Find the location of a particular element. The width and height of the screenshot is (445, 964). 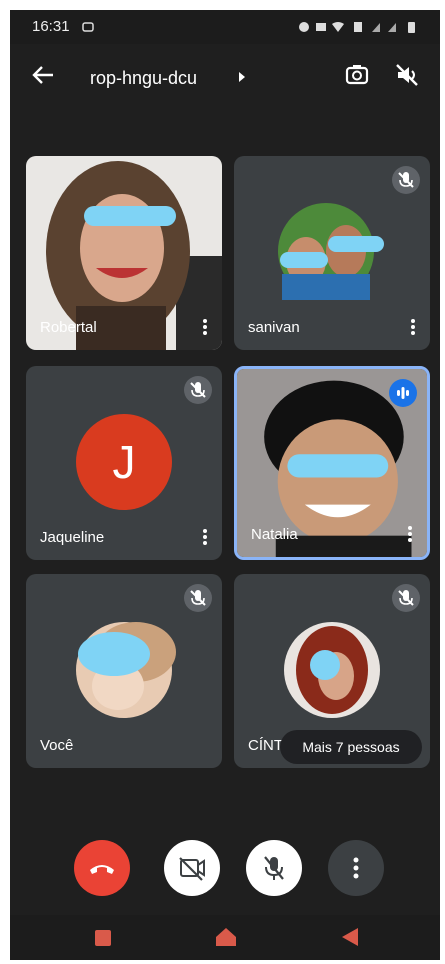

home-icon is located at coordinates (226, 937).